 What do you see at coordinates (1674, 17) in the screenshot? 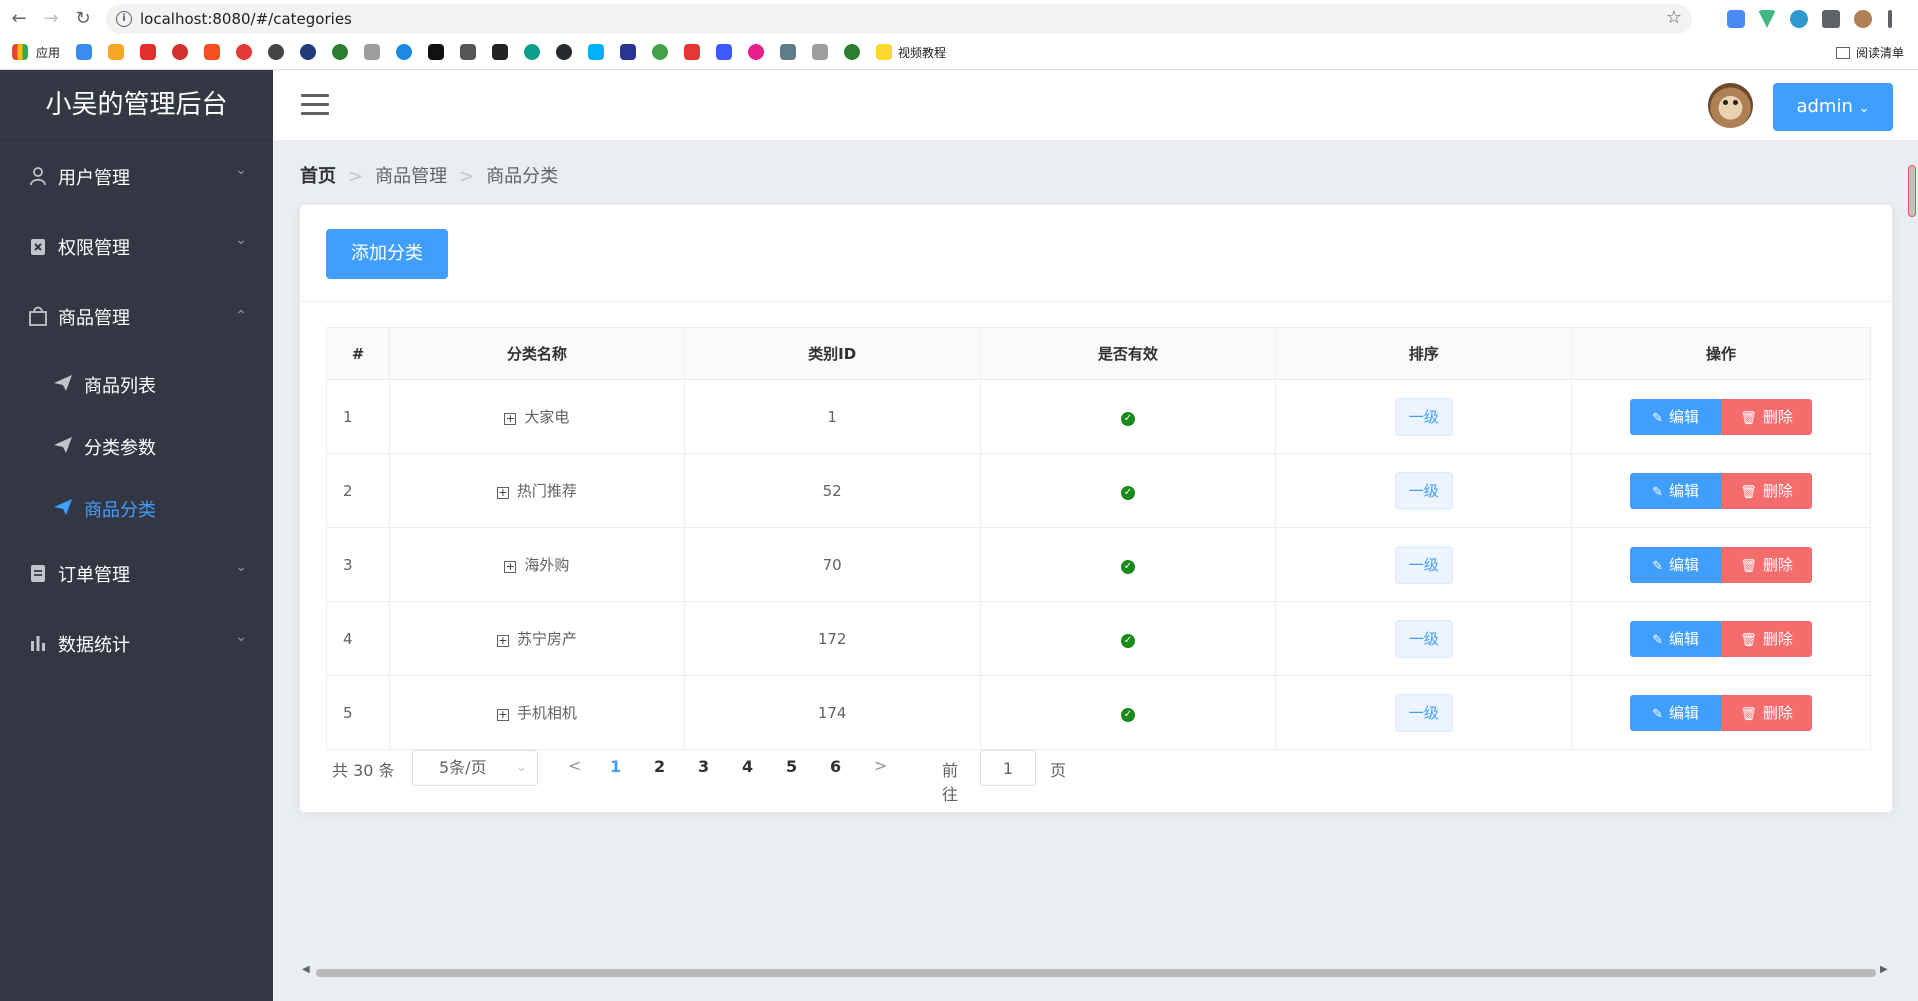
I see `bookmark-star-icon: ☆` at bounding box center [1674, 17].